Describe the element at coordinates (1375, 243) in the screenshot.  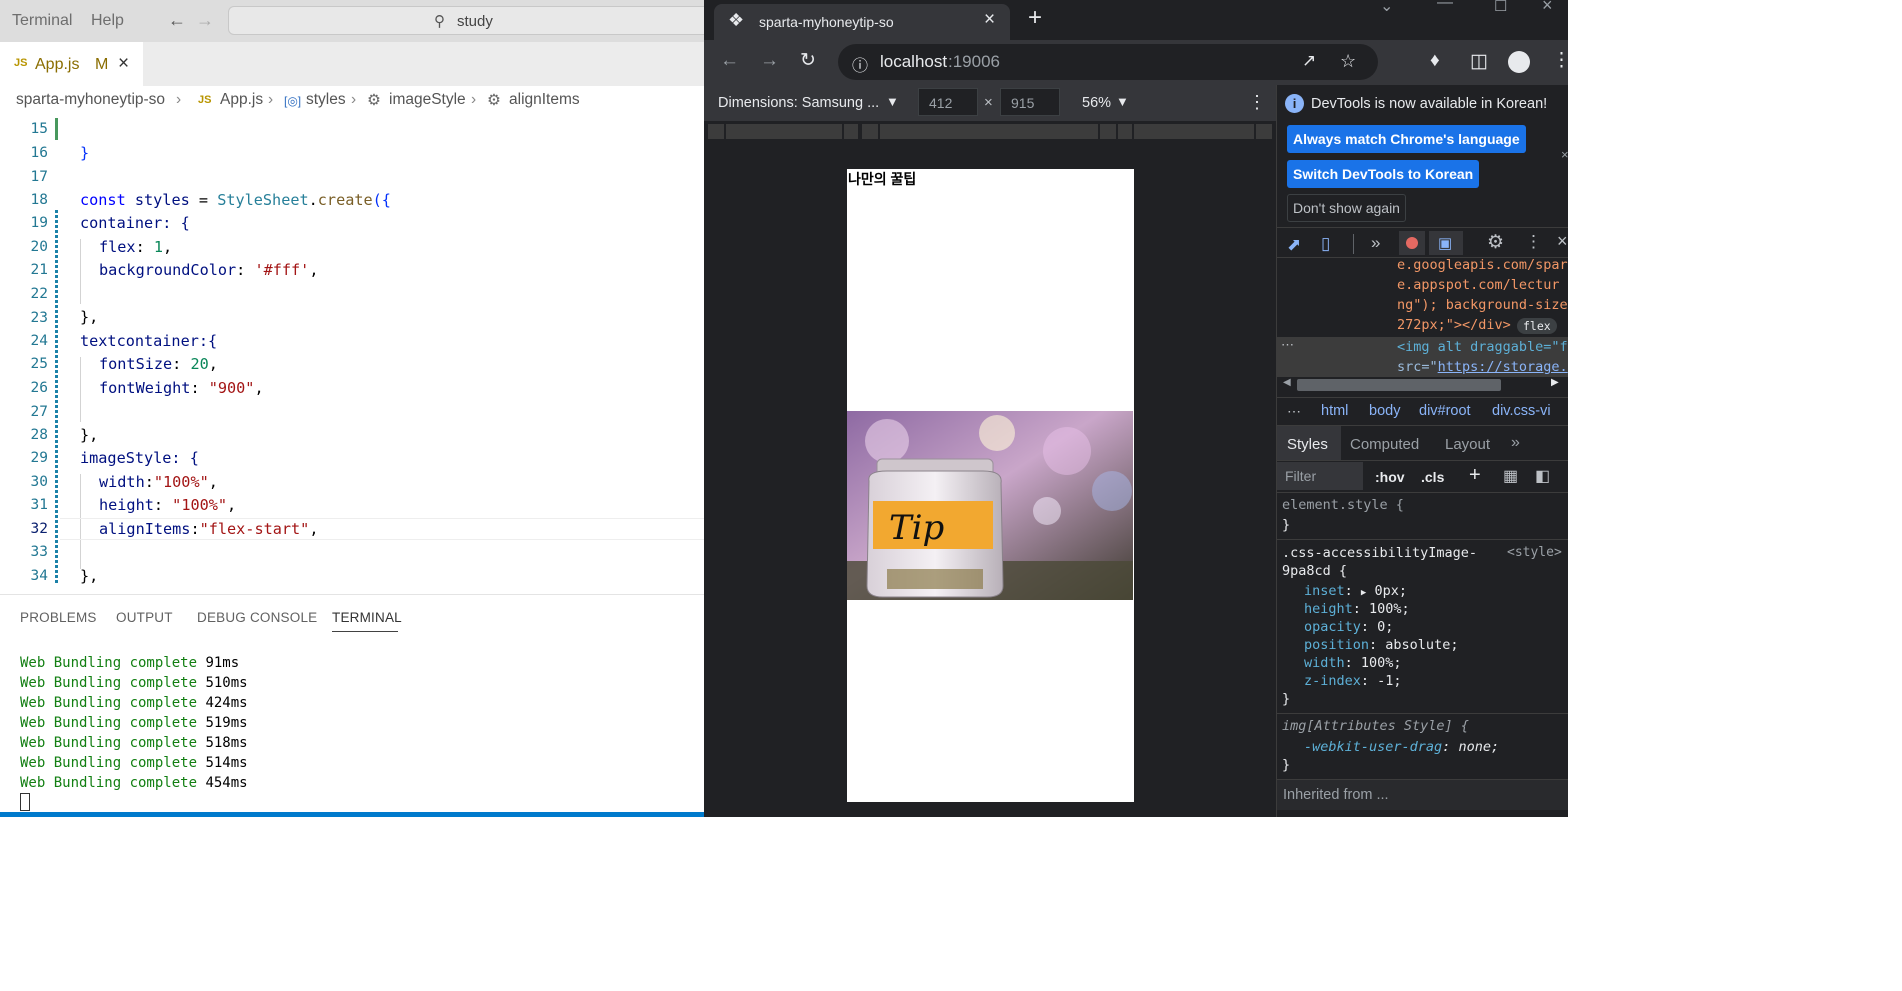
I see `more-tabs-icon: »` at that location.